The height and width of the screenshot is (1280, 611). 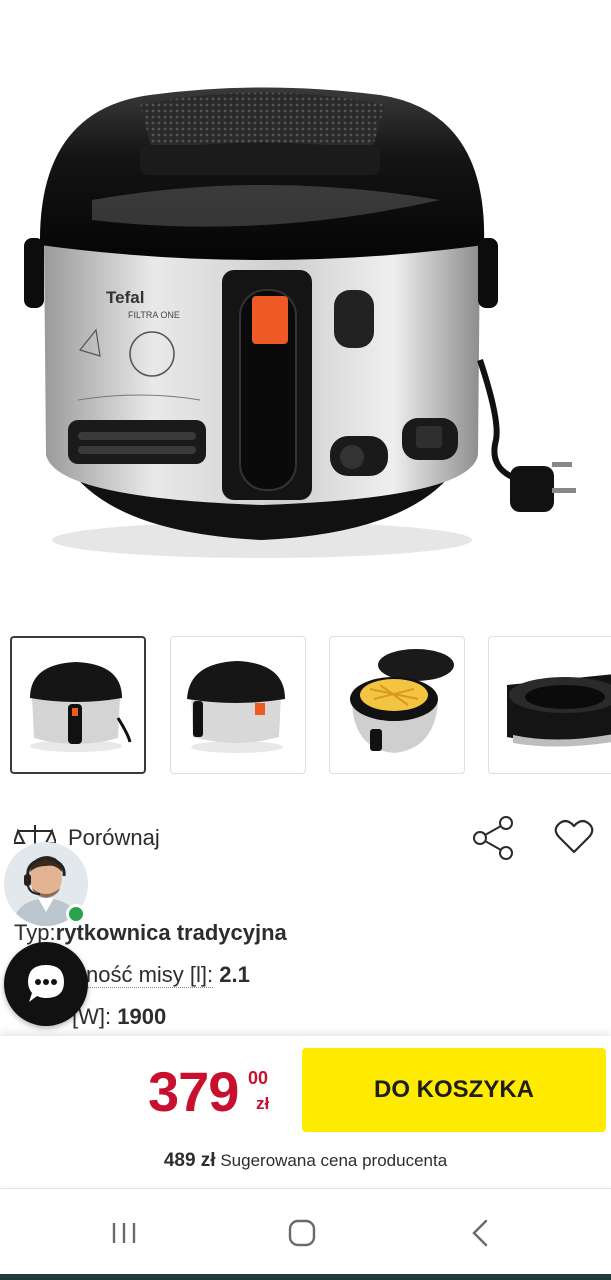 I want to click on thumbnail-basket-image, so click(x=559, y=710).